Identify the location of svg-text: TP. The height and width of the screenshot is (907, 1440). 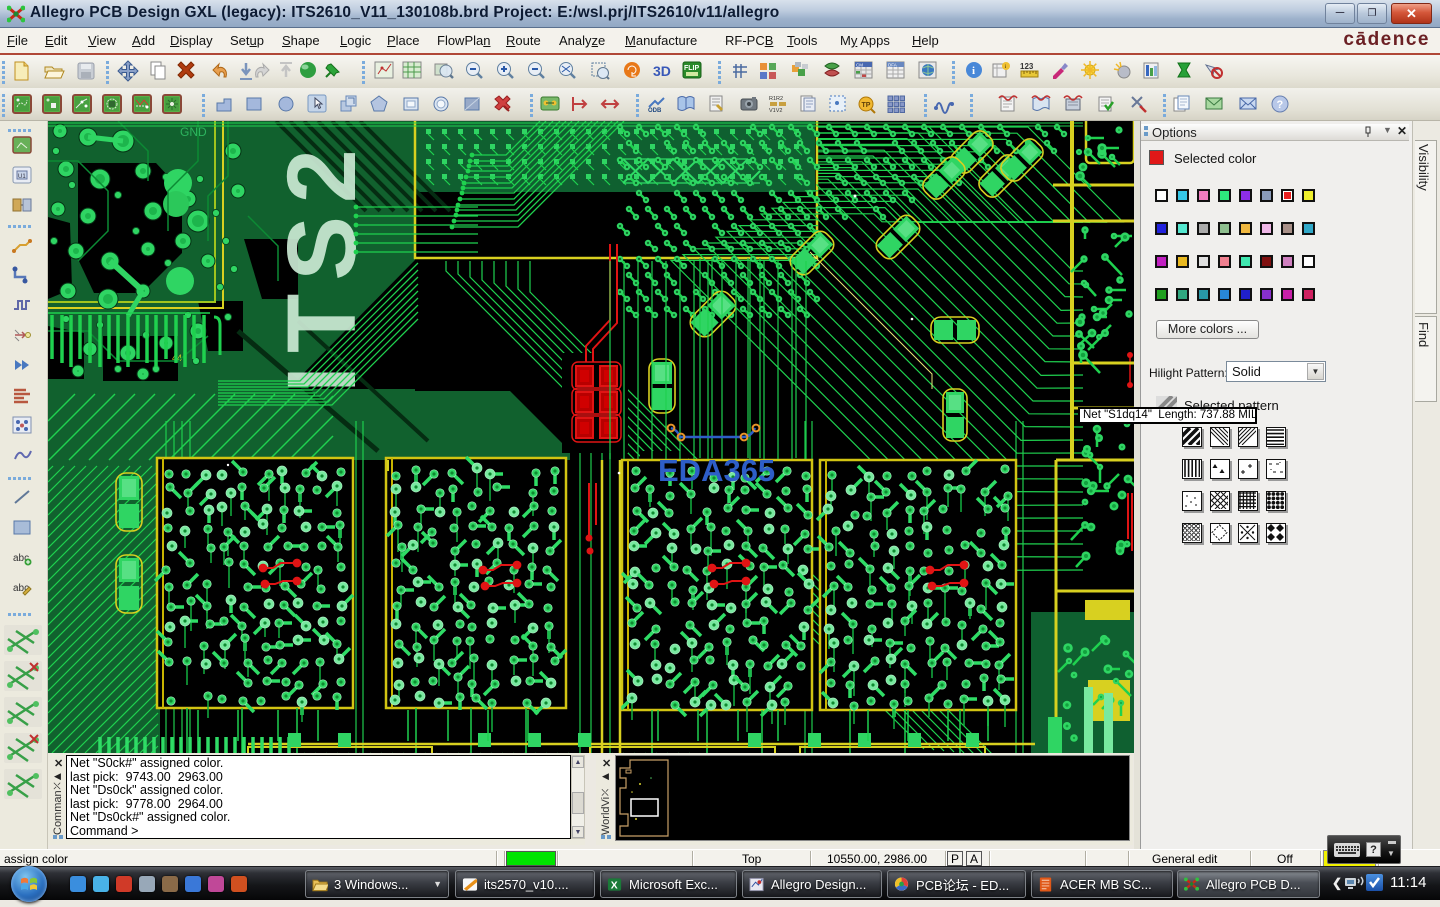
(866, 105).